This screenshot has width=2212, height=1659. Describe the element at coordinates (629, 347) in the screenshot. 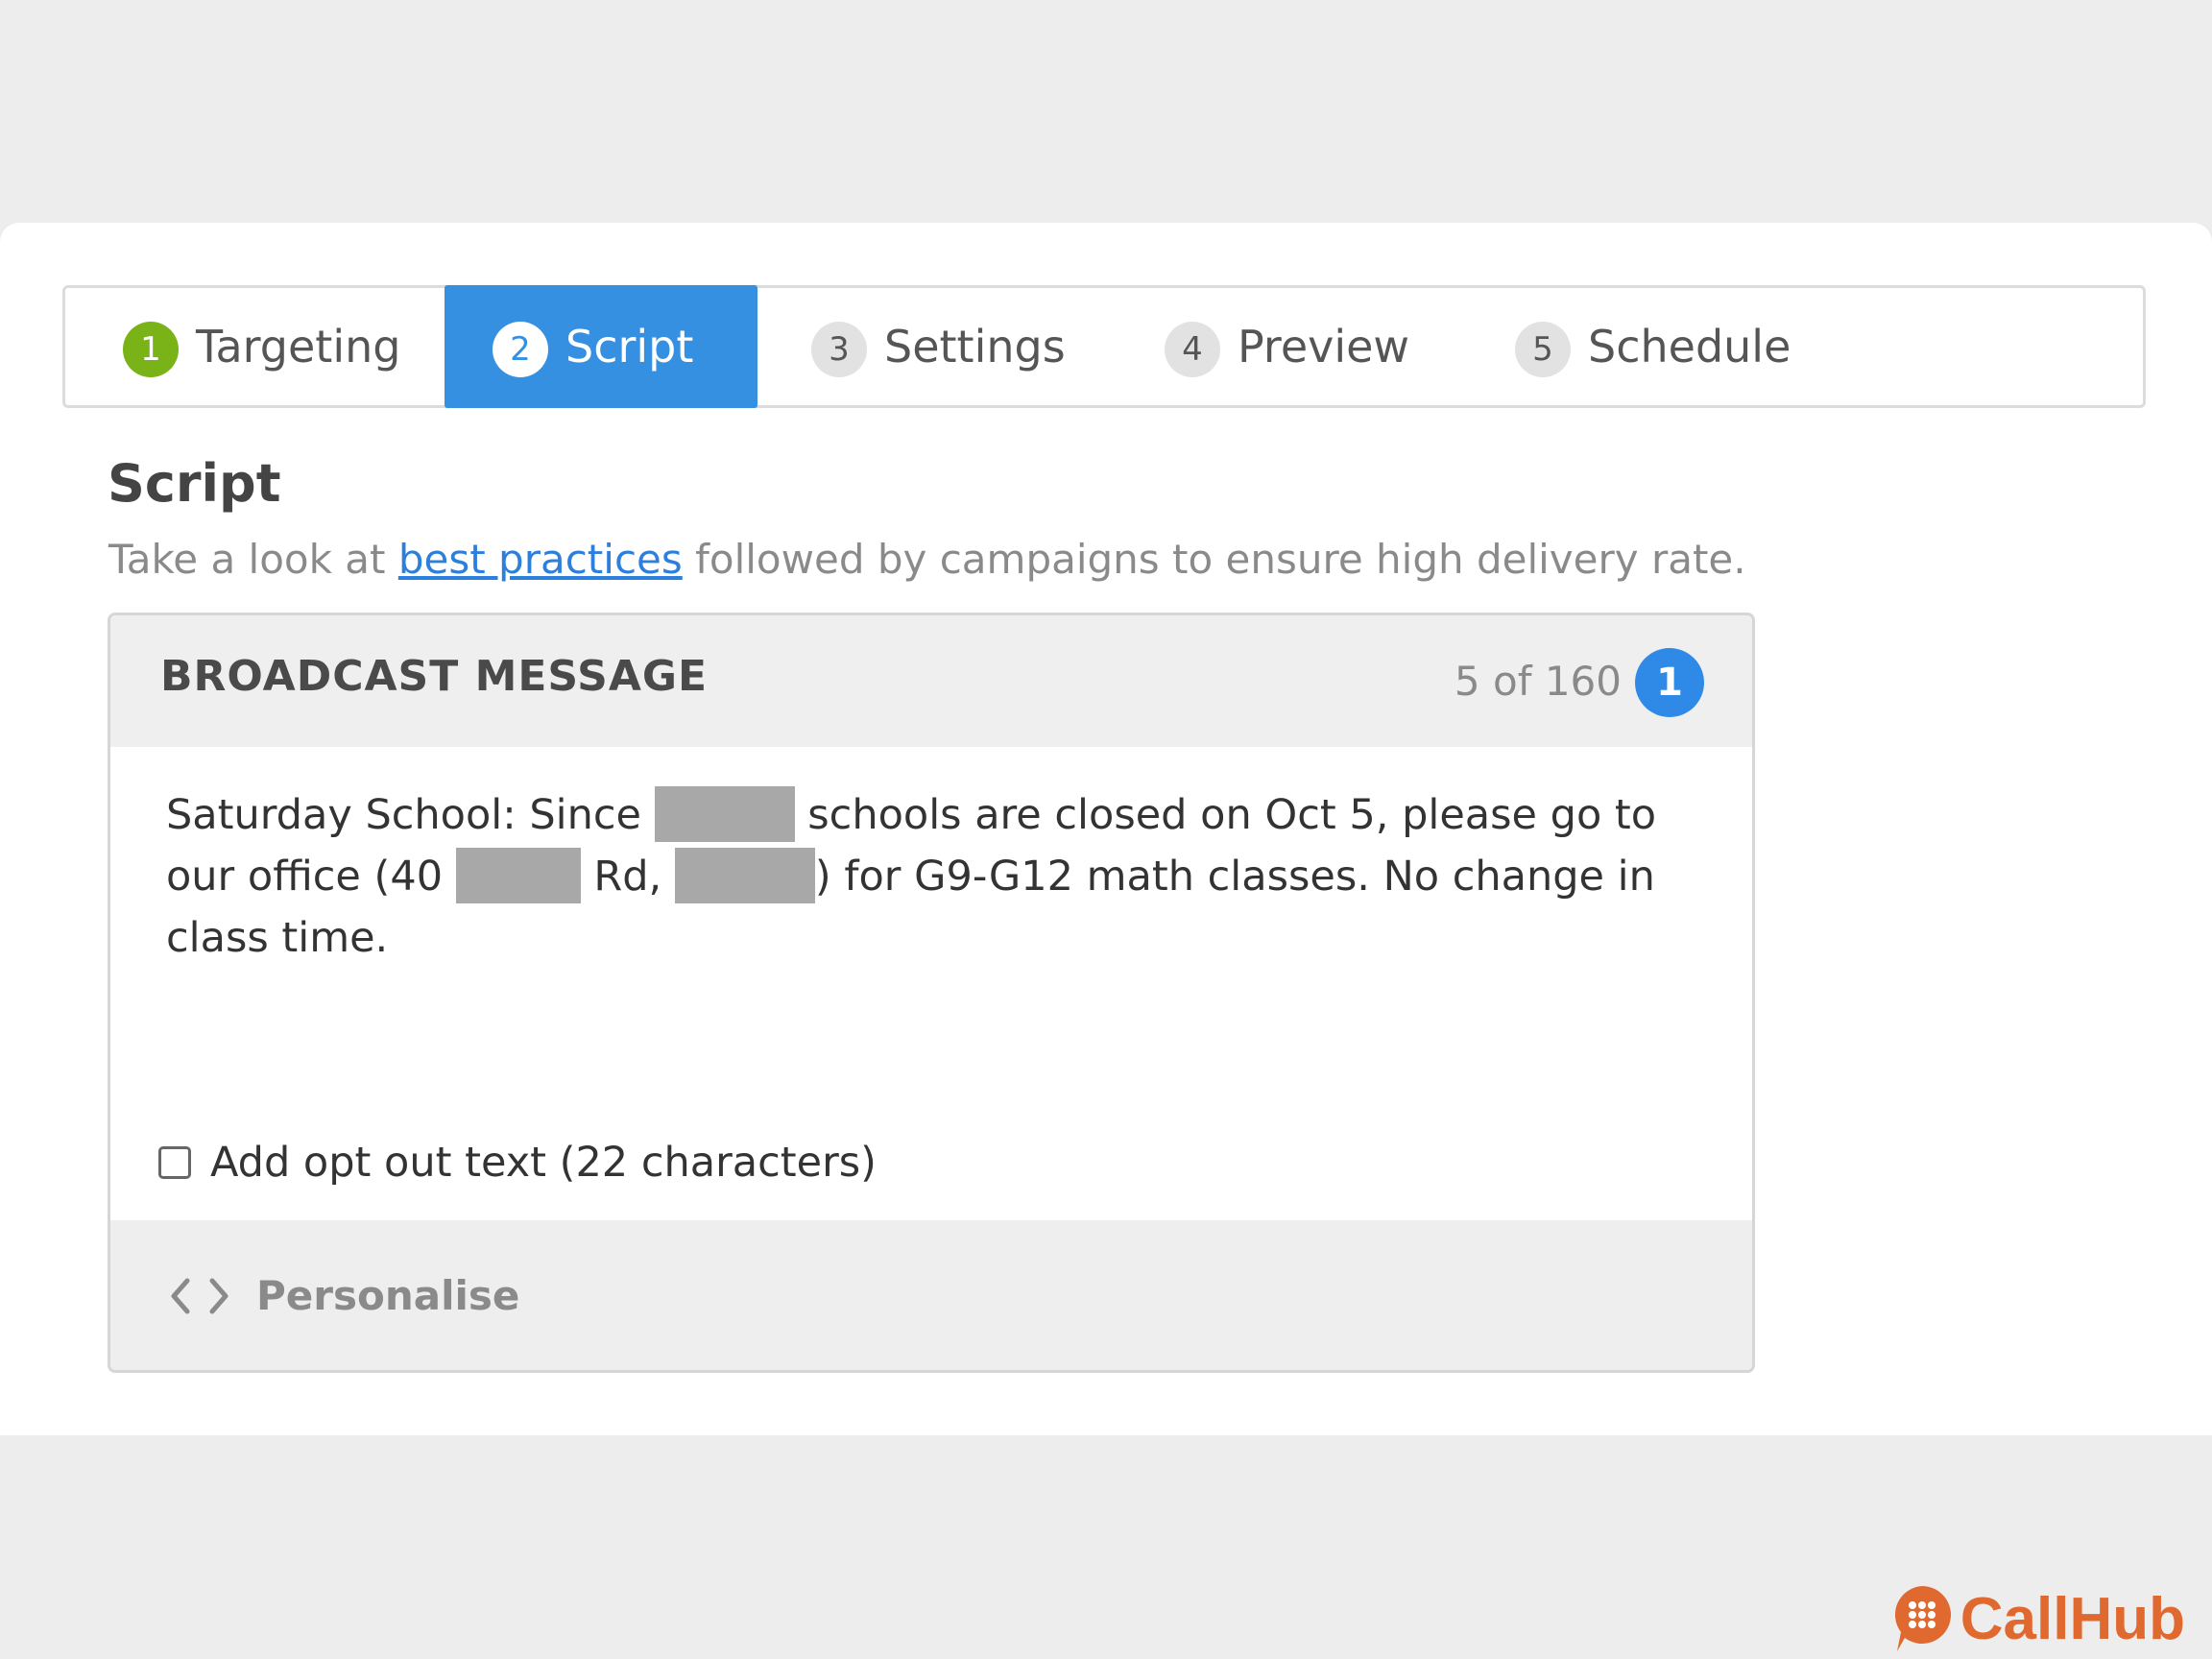

I see `step-label: Script` at that location.